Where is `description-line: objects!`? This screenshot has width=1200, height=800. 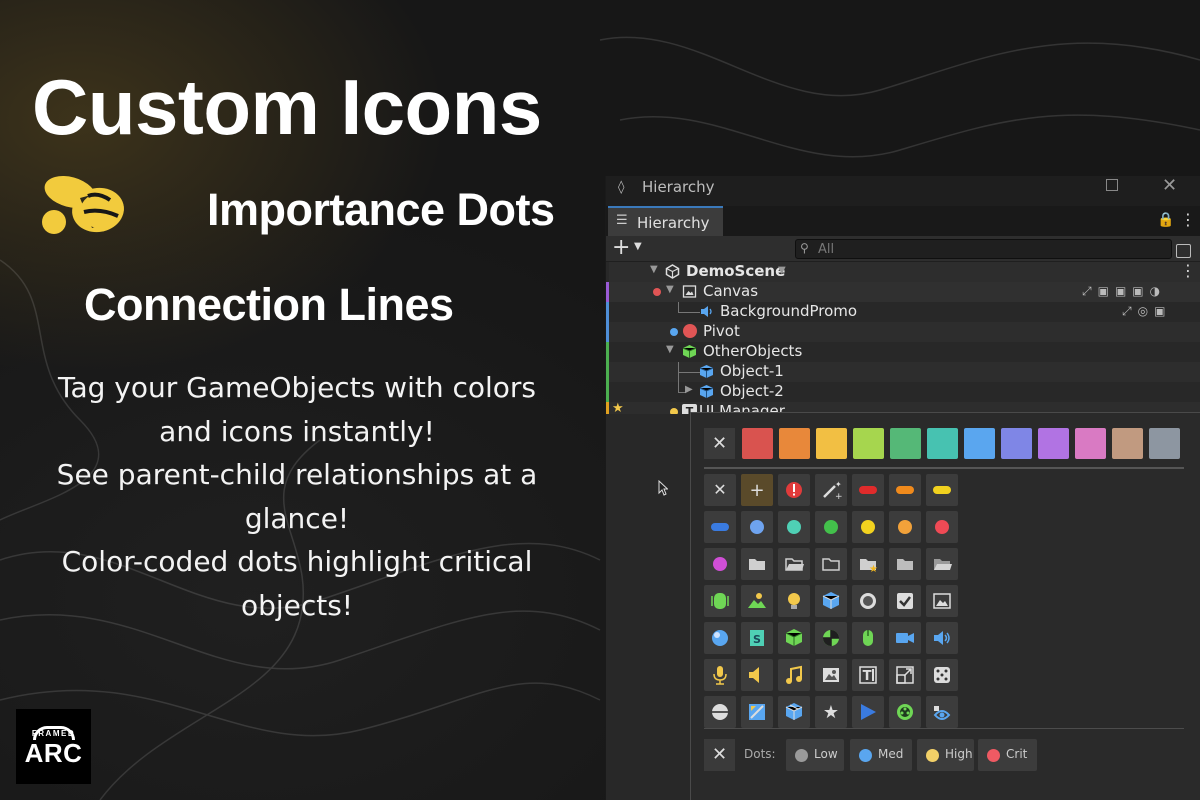
description-line: objects! is located at coordinates (297, 605).